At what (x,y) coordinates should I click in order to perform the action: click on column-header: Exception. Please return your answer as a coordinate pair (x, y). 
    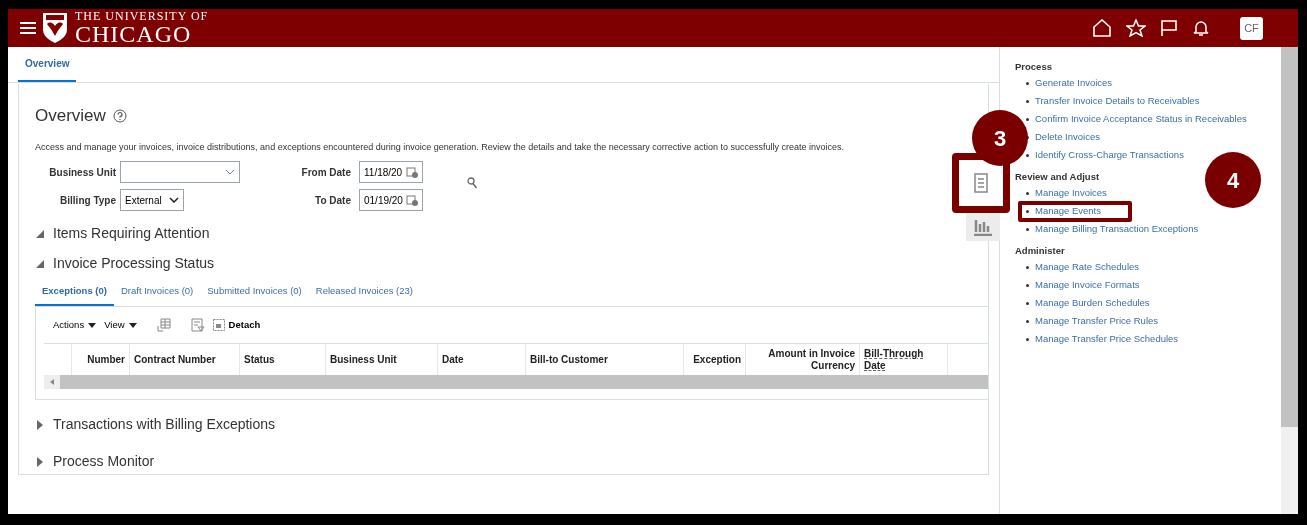
    Looking at the image, I should click on (717, 359).